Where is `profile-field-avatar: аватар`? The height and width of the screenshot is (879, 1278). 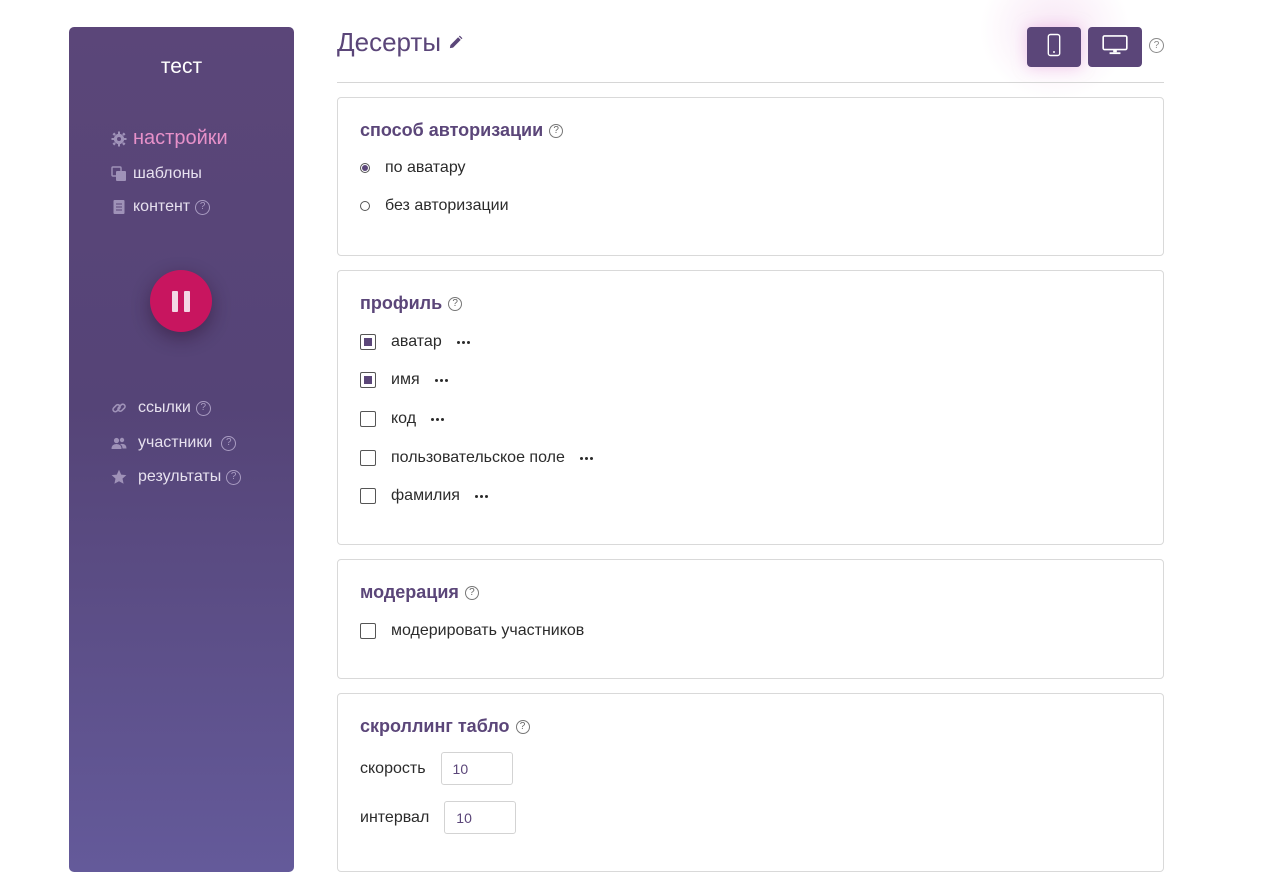
profile-field-avatar: аватар is located at coordinates (415, 342).